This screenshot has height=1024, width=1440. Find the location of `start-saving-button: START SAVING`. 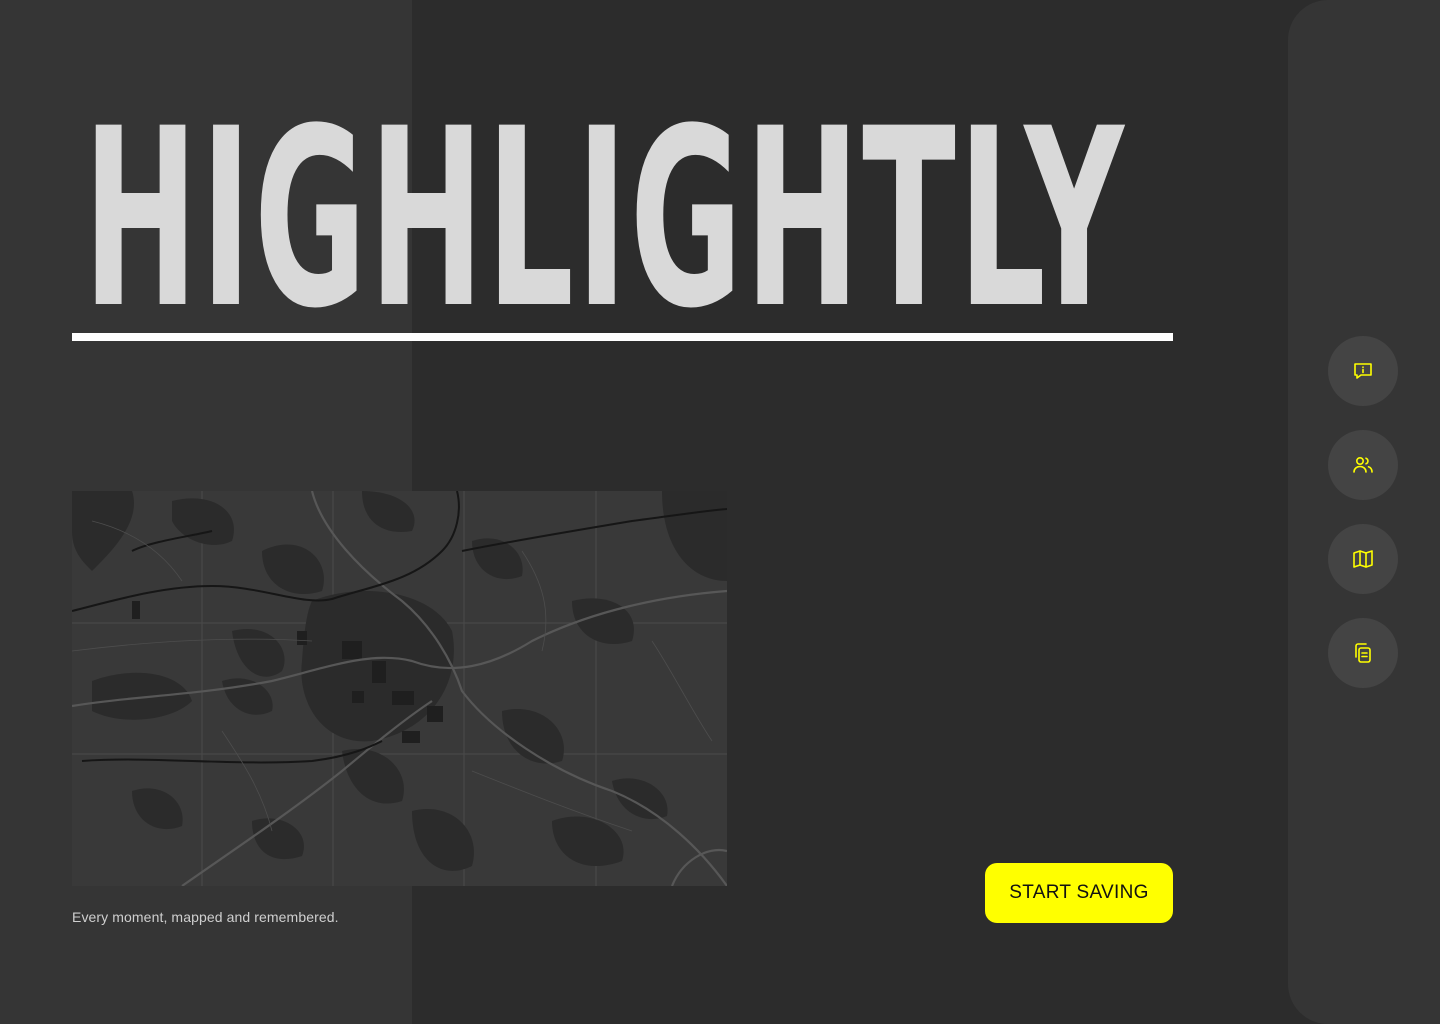

start-saving-button: START SAVING is located at coordinates (1079, 893).